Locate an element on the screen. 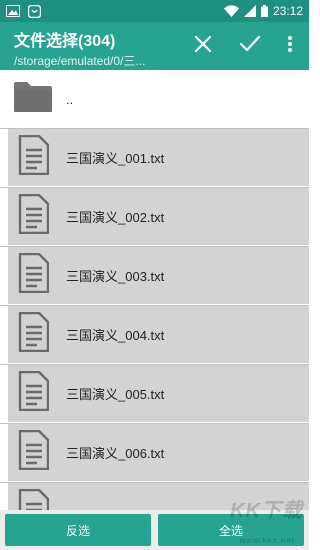 Image resolution: width=320 pixels, height=550 pixels. file-list-item: 三国演义_006.txt is located at coordinates (154, 452).